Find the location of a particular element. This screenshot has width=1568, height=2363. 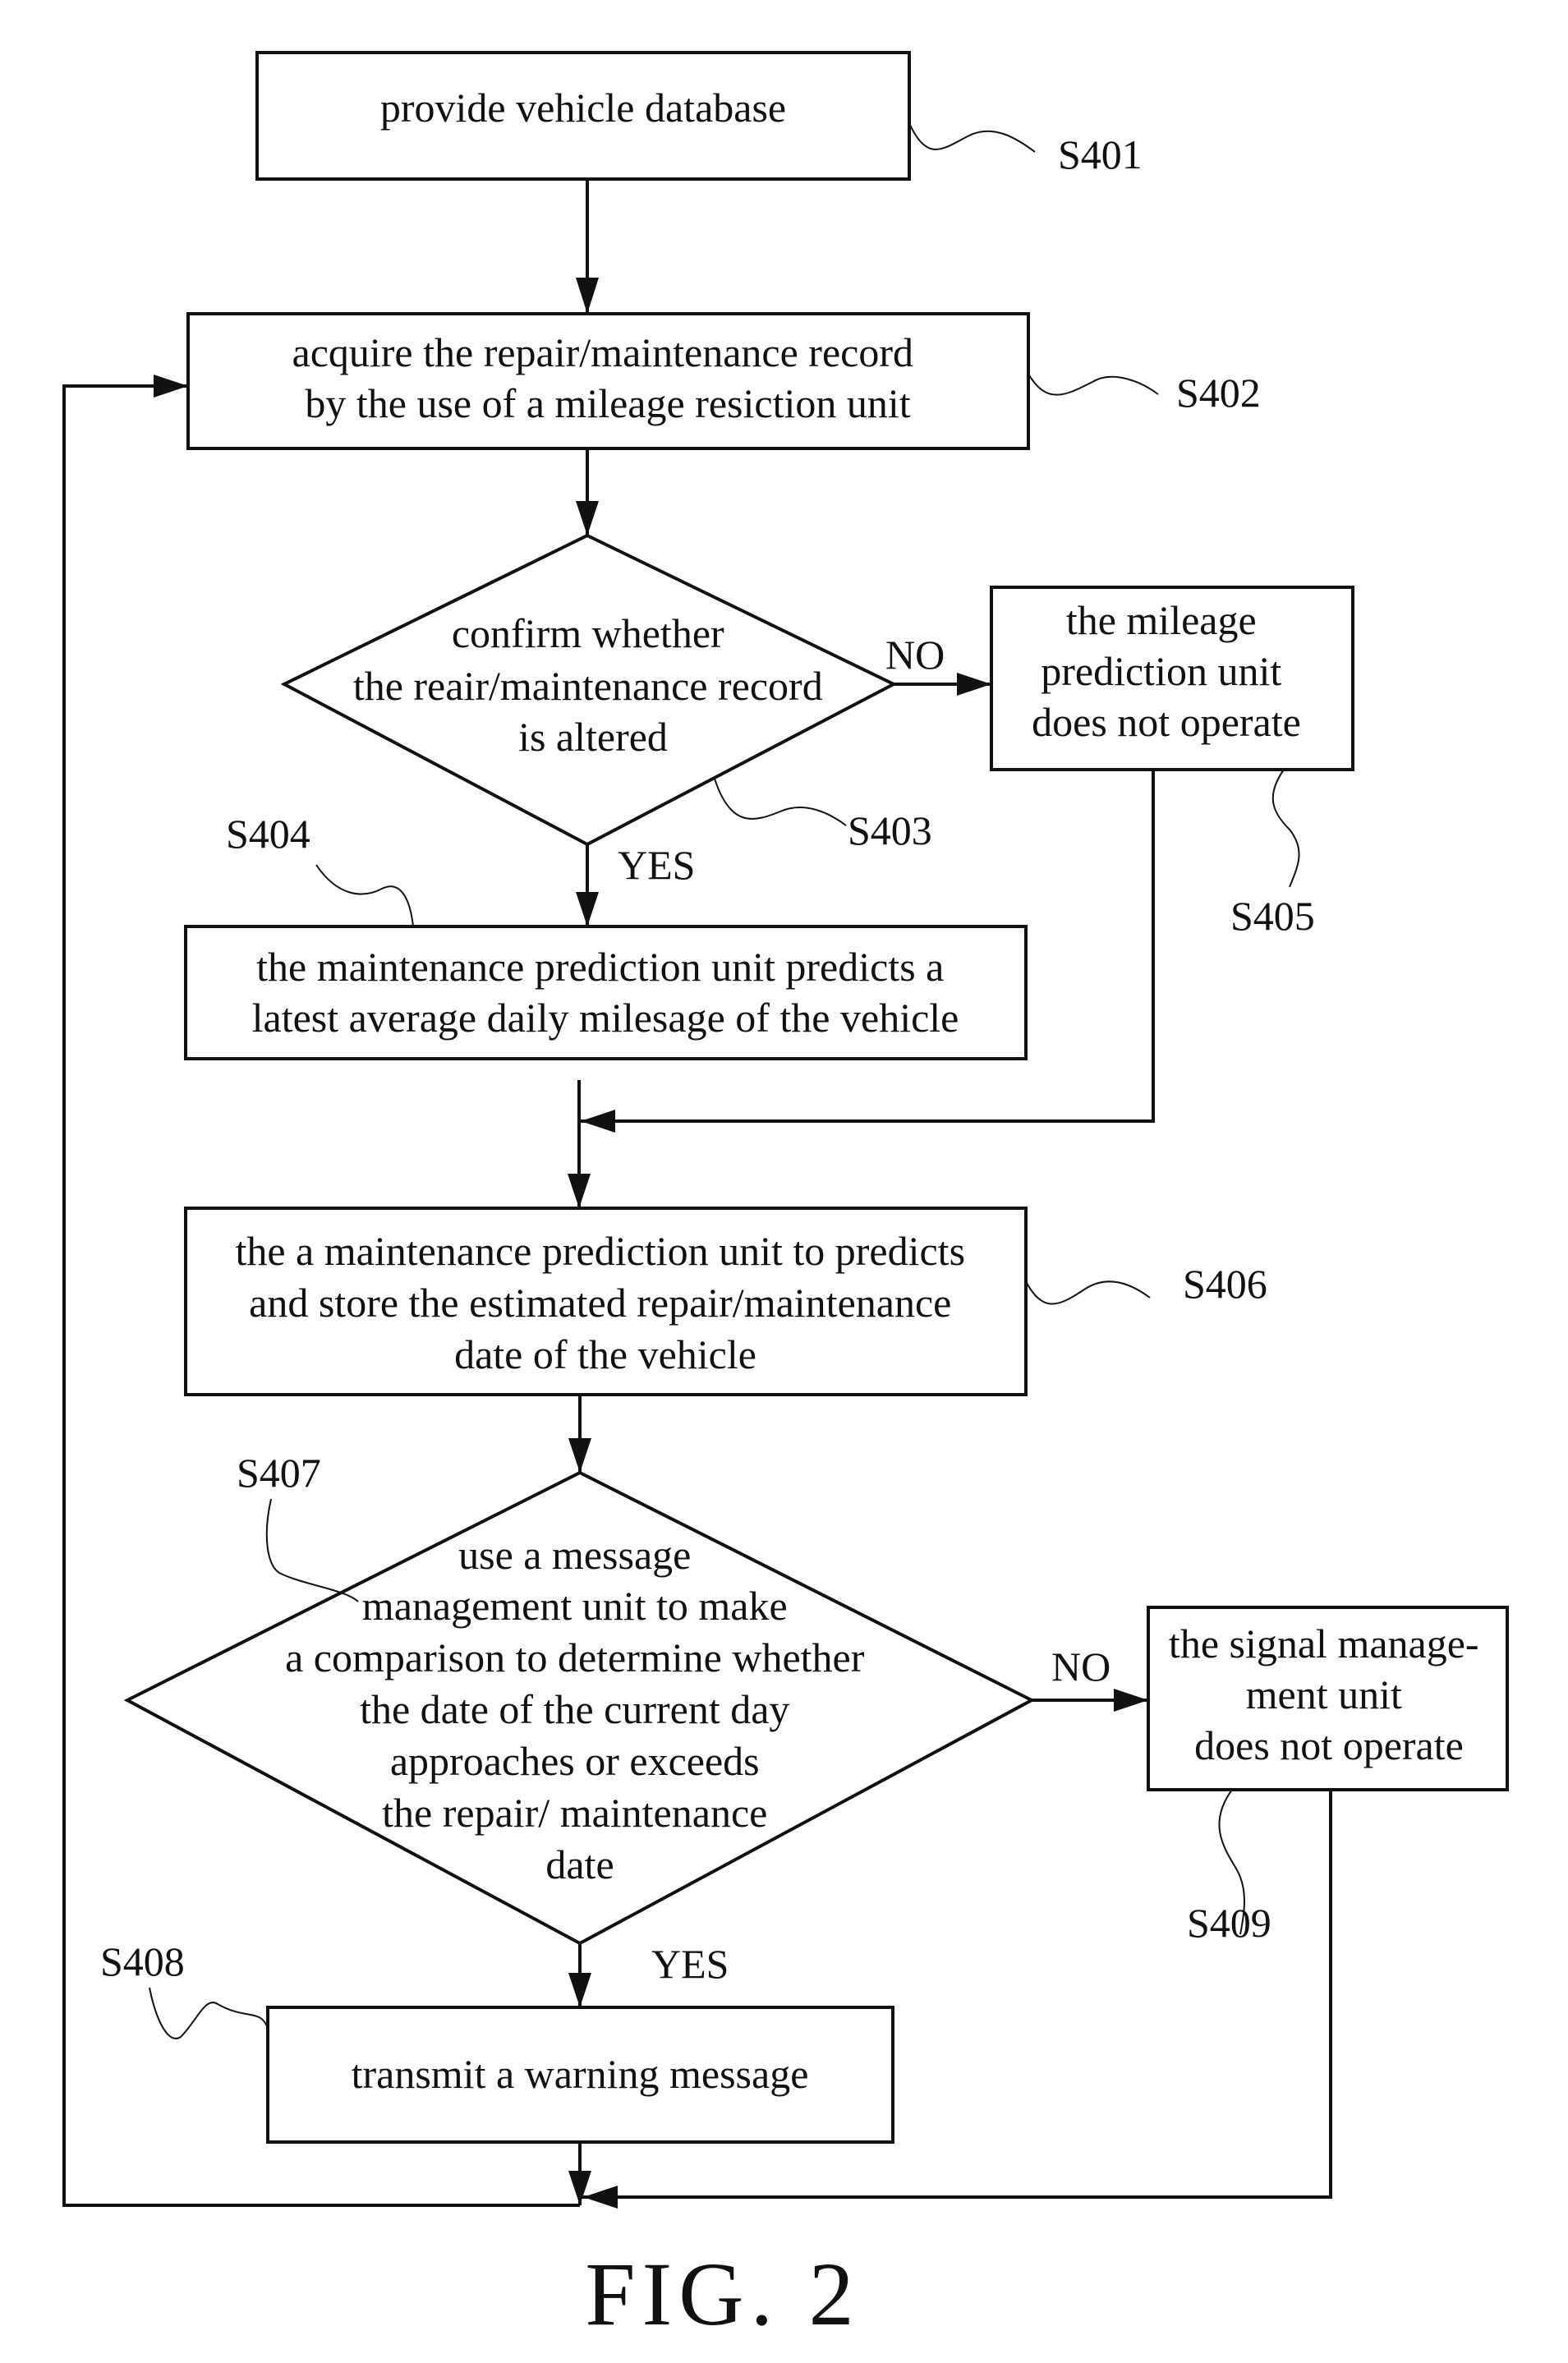

leader-line-s405 is located at coordinates (1286, 828).